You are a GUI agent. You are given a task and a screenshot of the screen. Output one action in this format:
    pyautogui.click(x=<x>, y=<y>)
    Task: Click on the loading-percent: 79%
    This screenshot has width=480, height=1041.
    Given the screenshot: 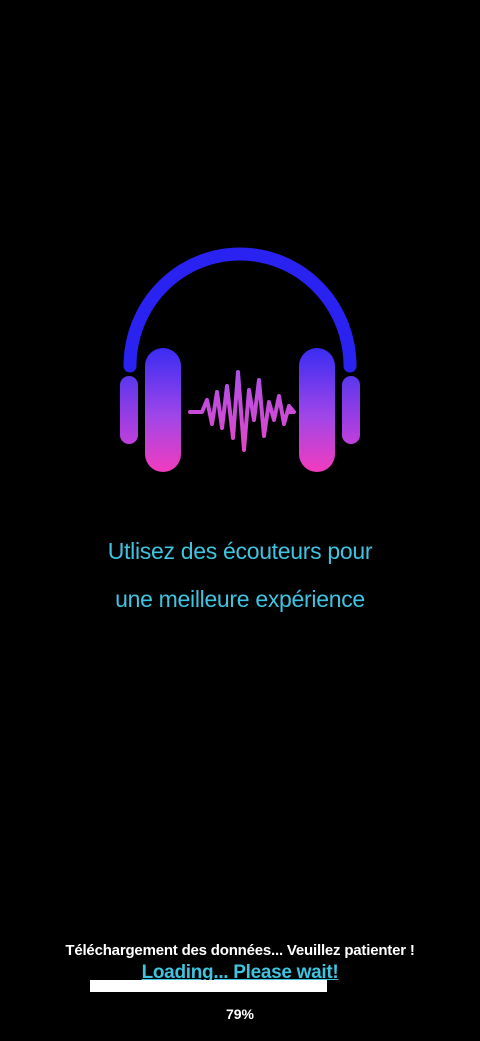 What is the action you would take?
    pyautogui.click(x=240, y=1014)
    